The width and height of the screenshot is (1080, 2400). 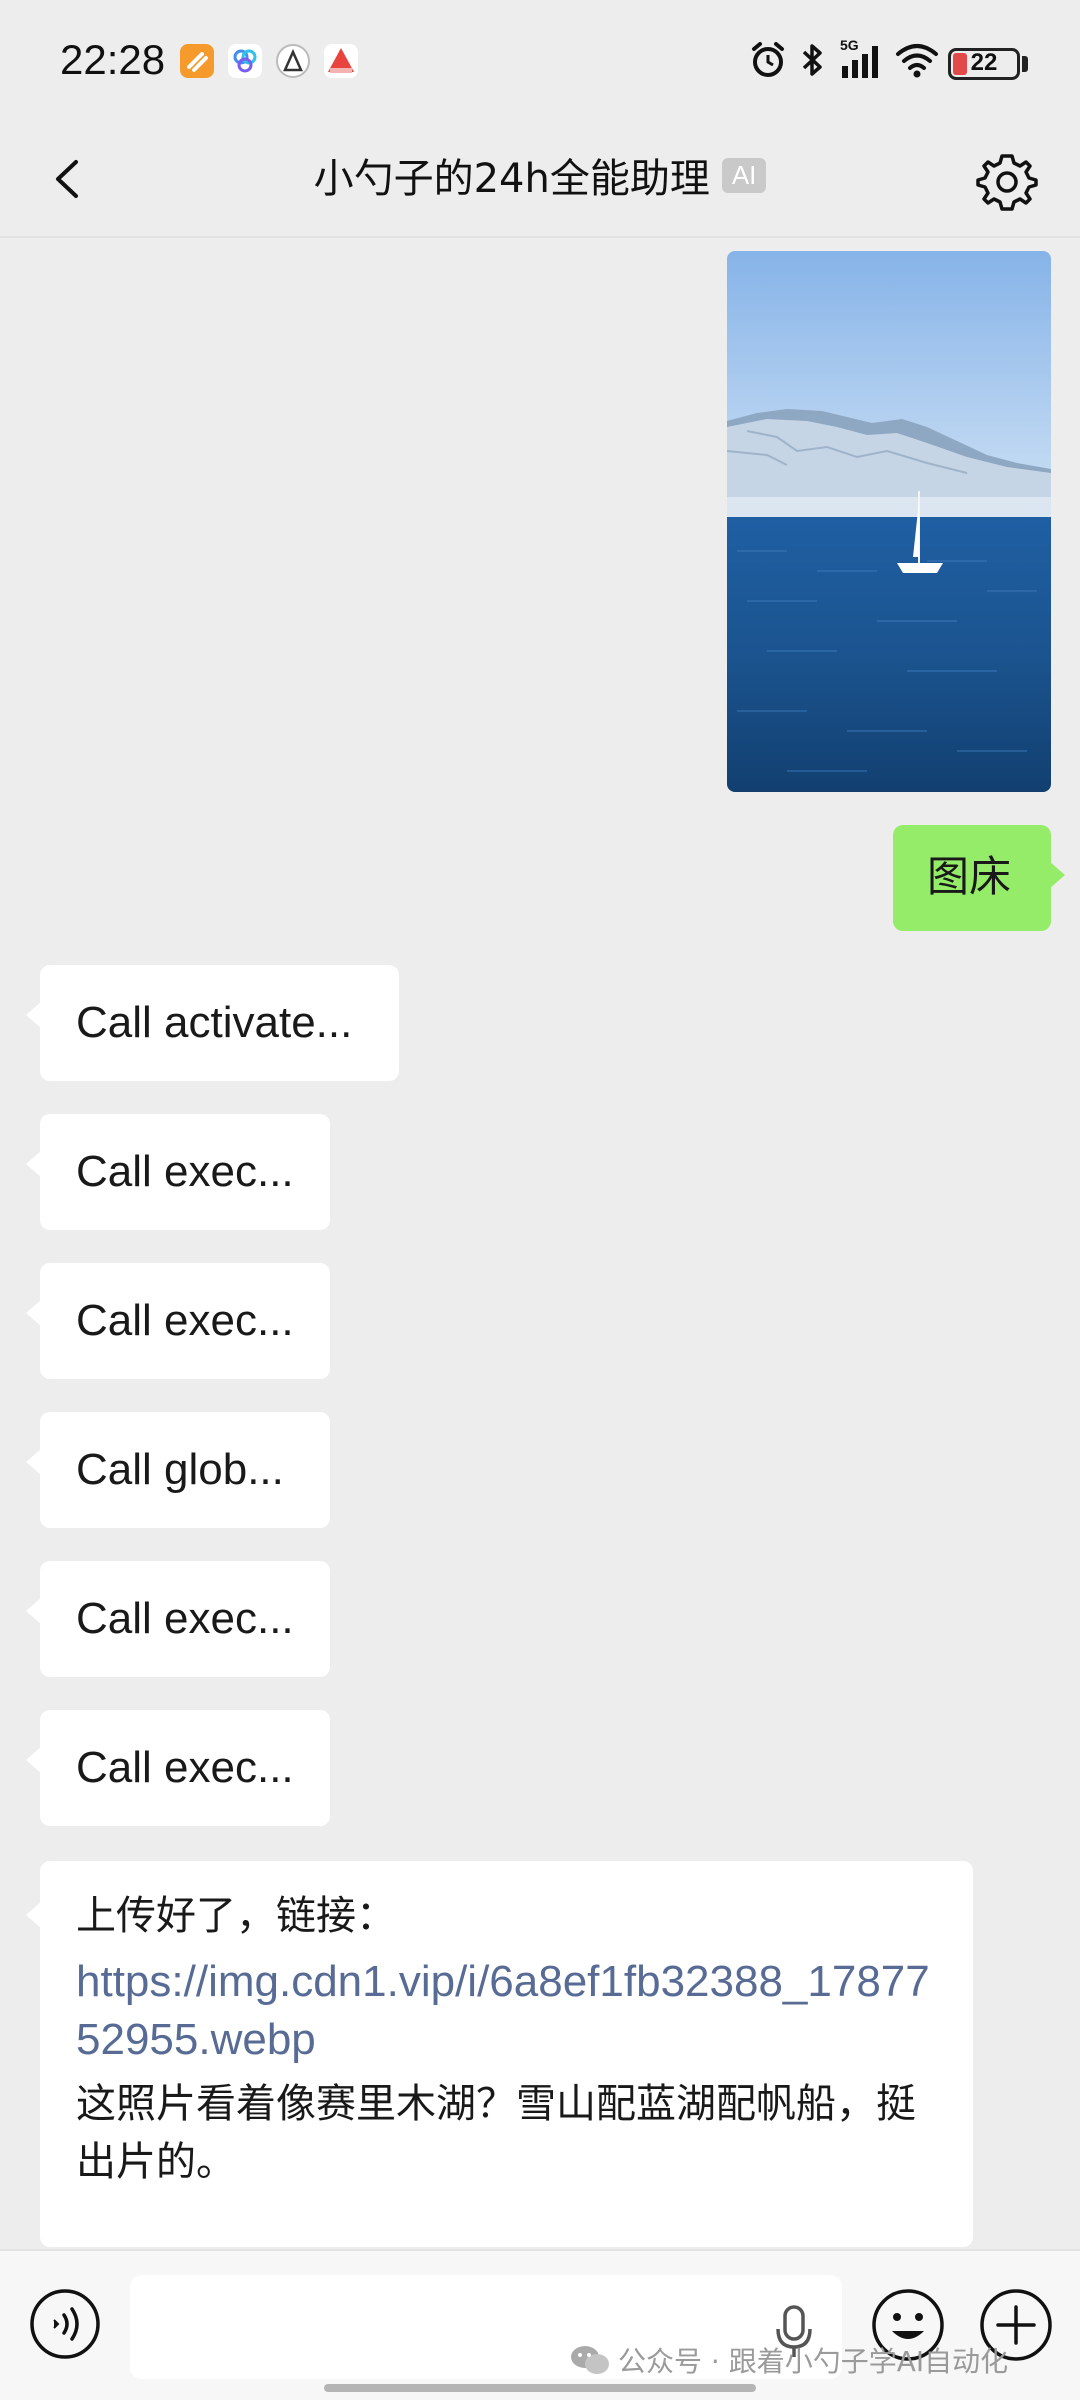 I want to click on red-app-icon, so click(x=341, y=61).